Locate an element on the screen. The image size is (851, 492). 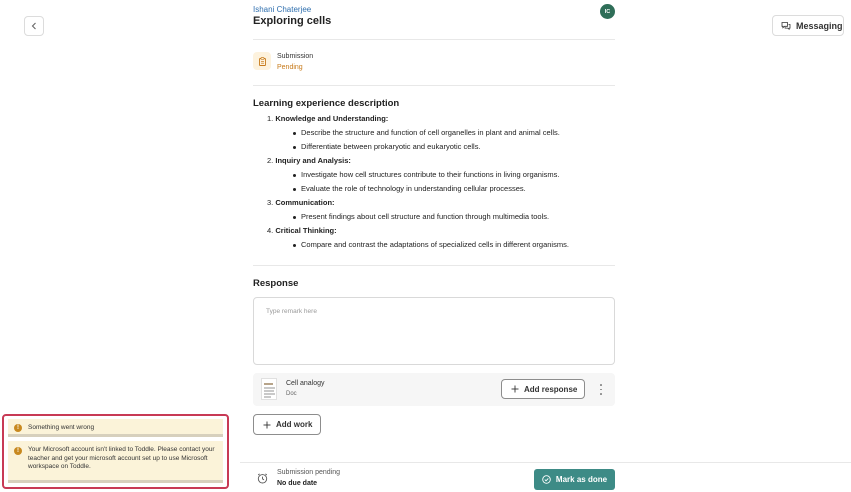
submission-status: Submission Pending is located at coordinates (434, 67).